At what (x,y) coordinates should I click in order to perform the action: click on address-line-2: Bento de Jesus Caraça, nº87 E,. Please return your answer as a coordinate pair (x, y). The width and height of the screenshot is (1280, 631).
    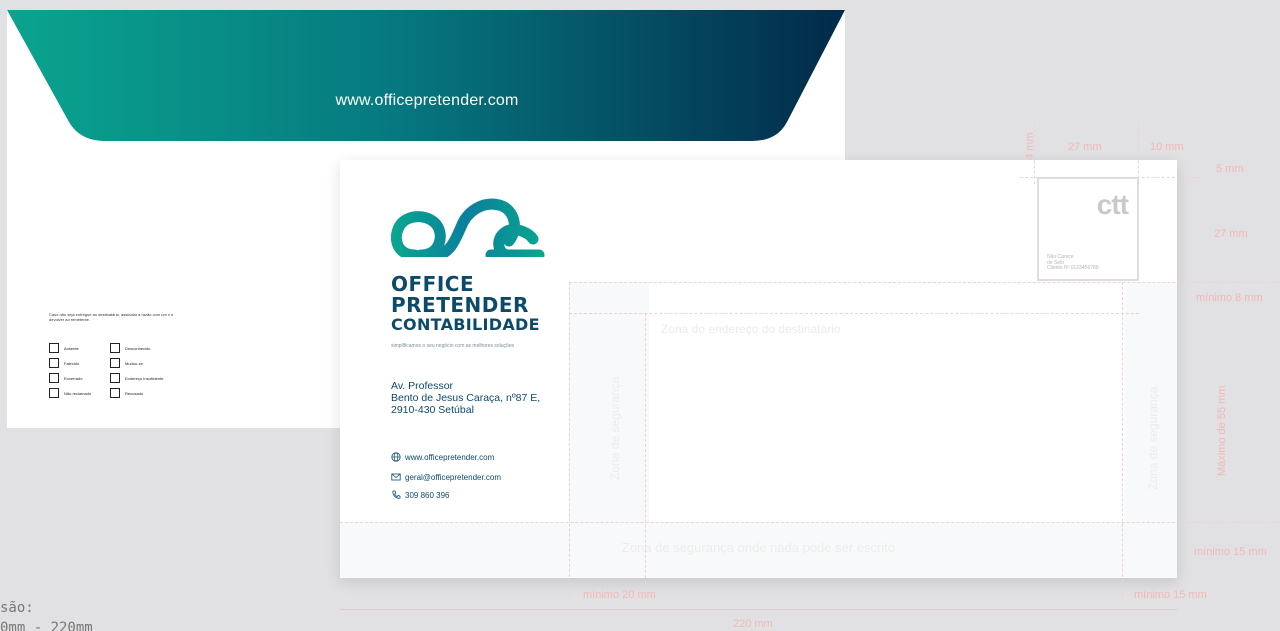
    Looking at the image, I should click on (466, 398).